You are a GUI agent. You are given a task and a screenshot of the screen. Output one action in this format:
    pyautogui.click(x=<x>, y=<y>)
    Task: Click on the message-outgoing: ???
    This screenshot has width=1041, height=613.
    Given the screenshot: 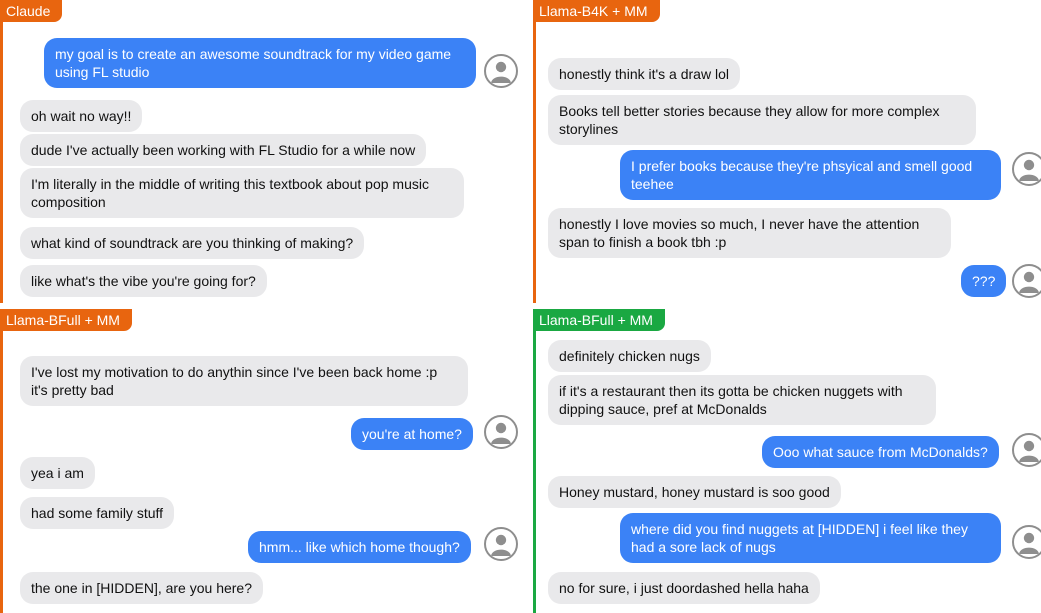 What is the action you would take?
    pyautogui.click(x=984, y=281)
    